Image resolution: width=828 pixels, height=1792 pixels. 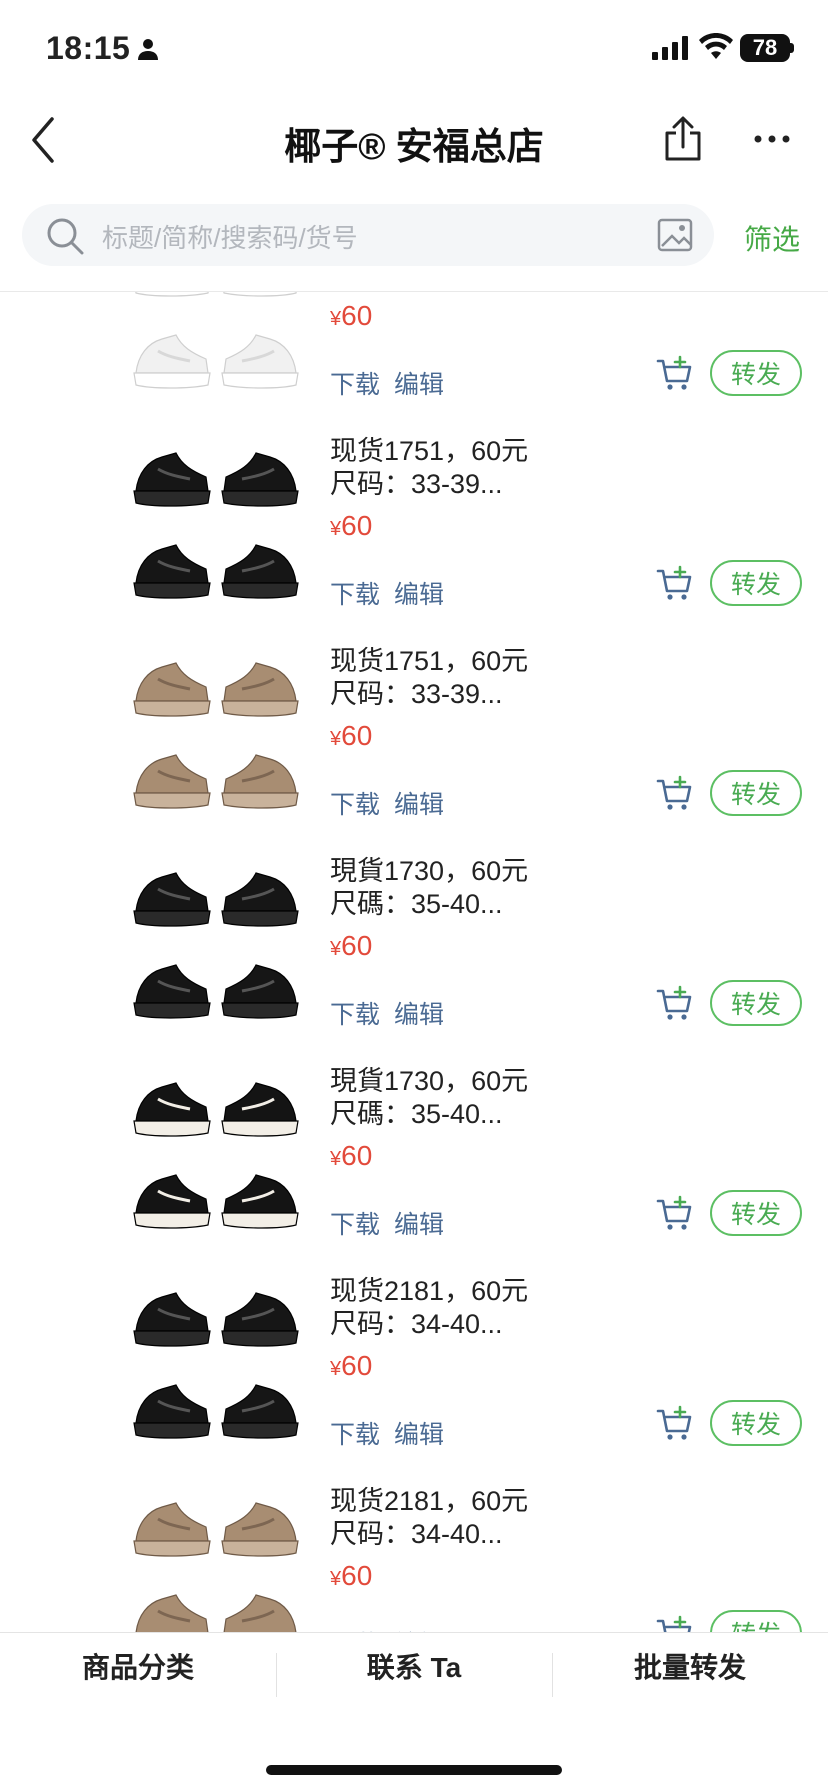 I want to click on image-search-icon, so click(x=675, y=235).